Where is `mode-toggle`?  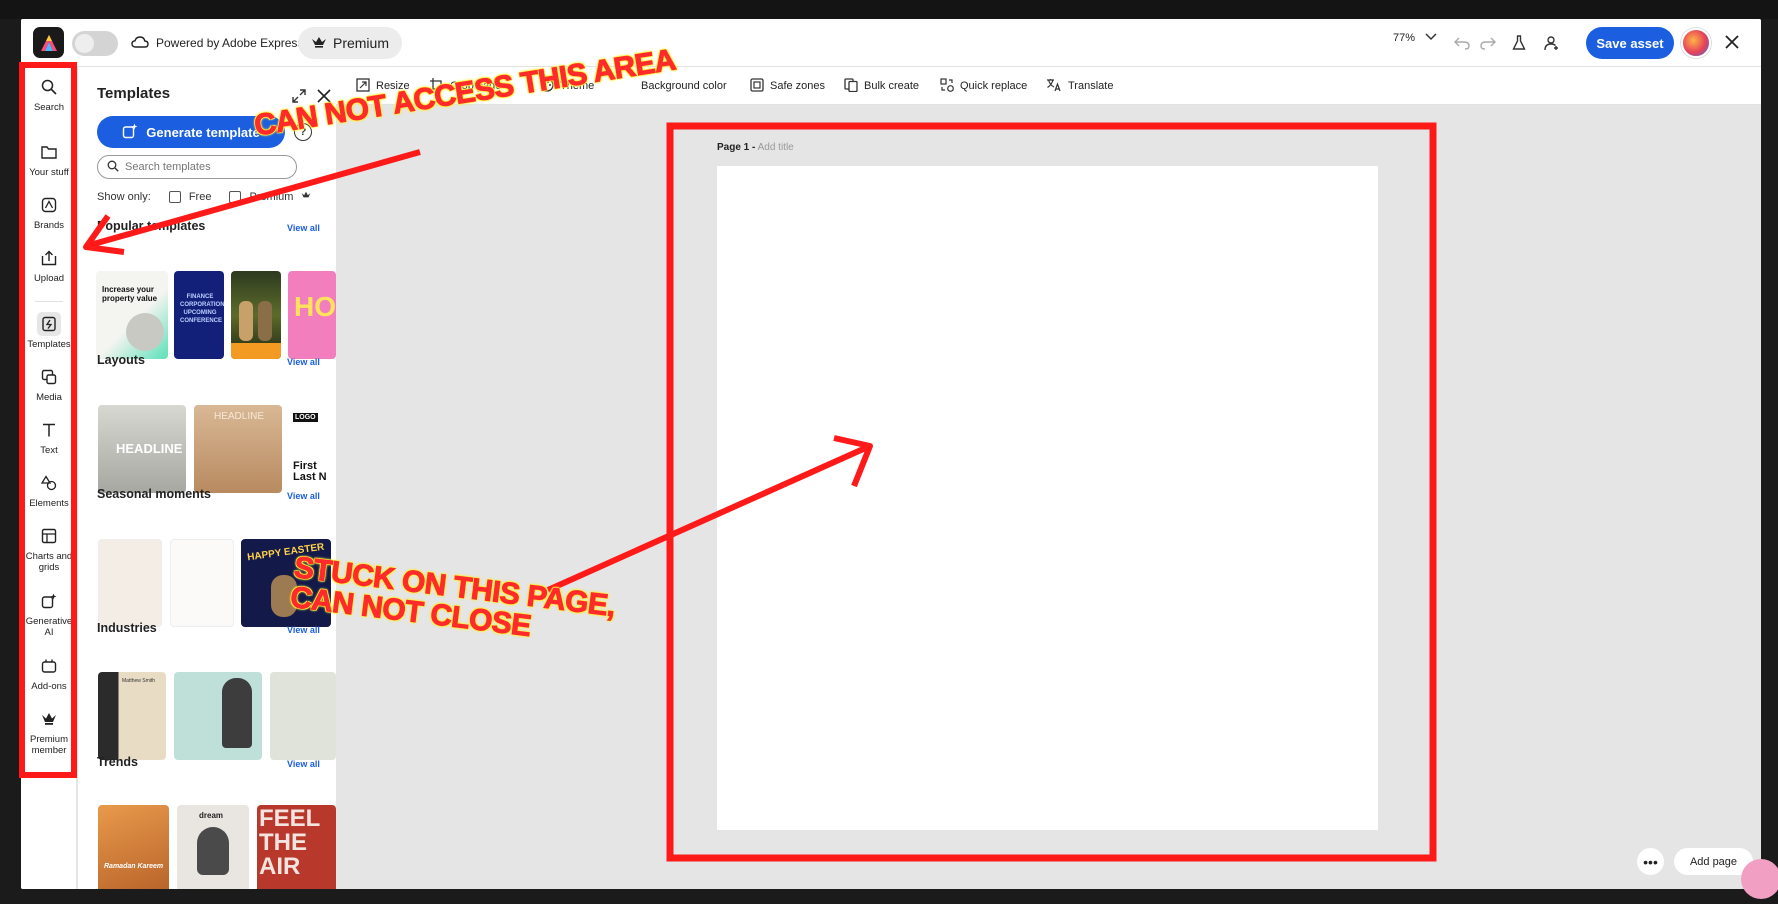 mode-toggle is located at coordinates (95, 43).